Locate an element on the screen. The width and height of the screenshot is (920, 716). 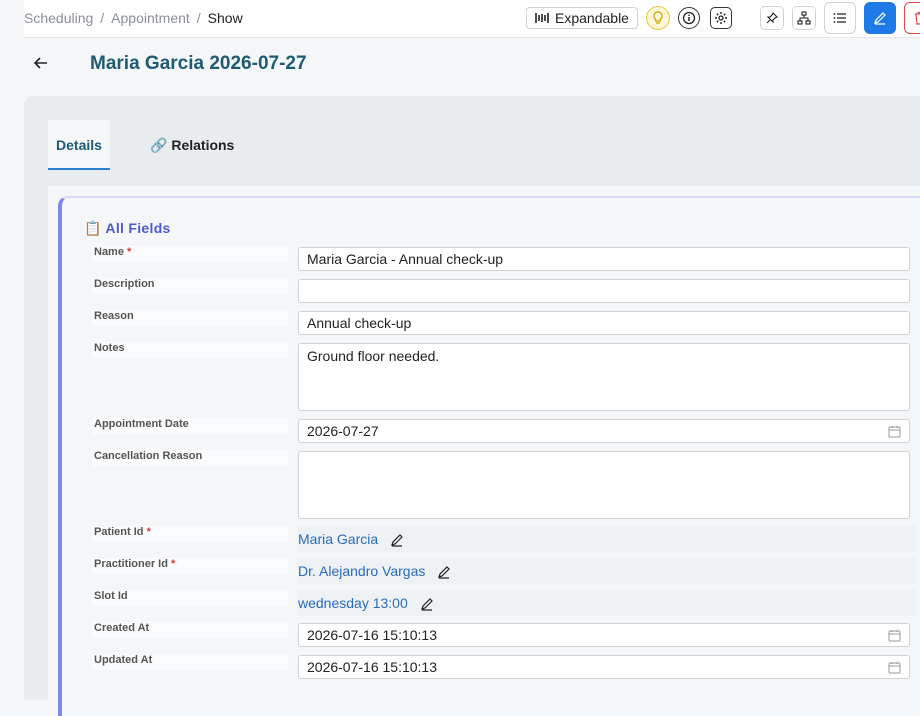
settings-button is located at coordinates (721, 18).